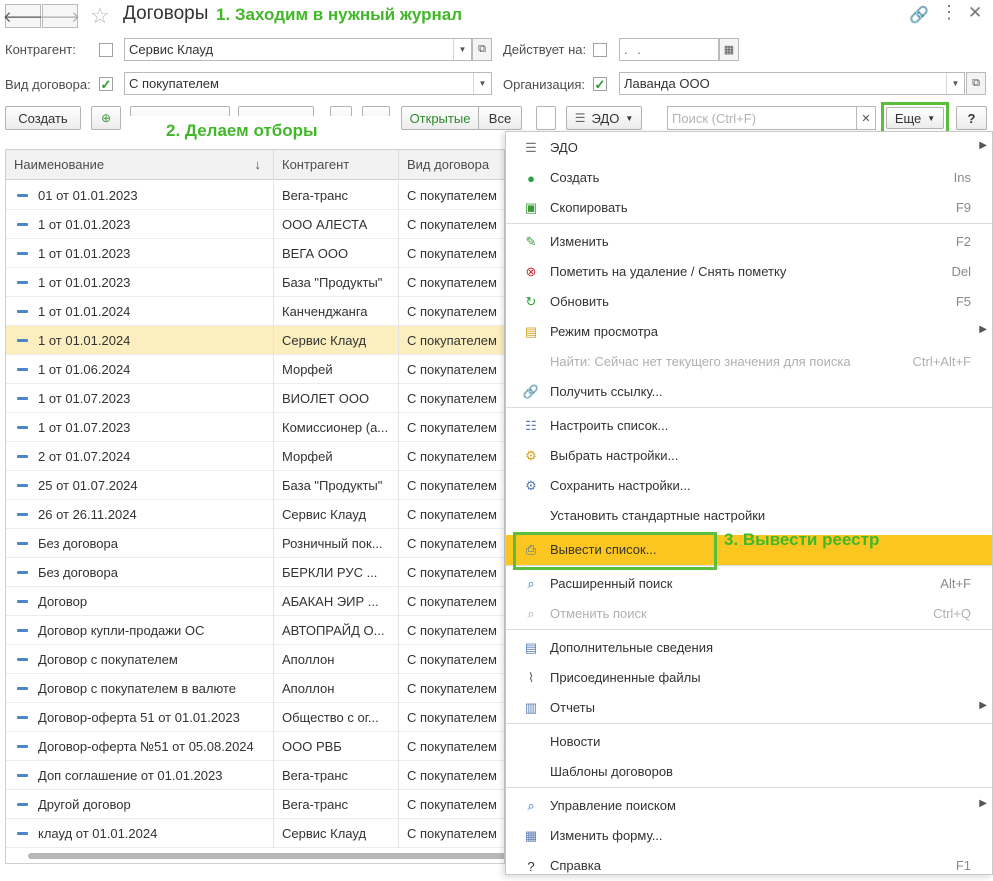 The width and height of the screenshot is (993, 881). I want to click on menu-item: ▤ Дополнительные сведения, so click(749, 648).